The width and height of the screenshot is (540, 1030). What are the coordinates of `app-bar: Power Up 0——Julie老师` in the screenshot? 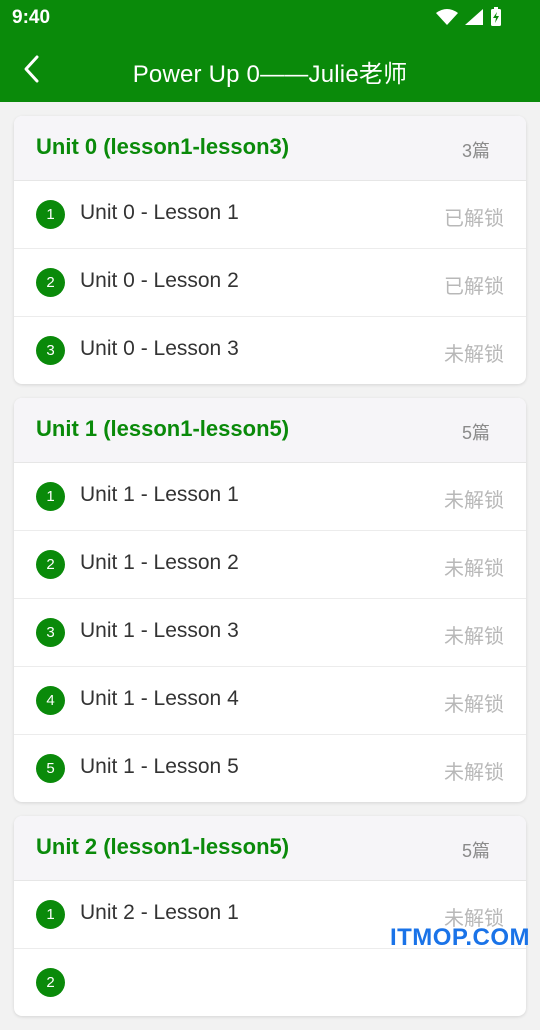 It's located at (270, 69).